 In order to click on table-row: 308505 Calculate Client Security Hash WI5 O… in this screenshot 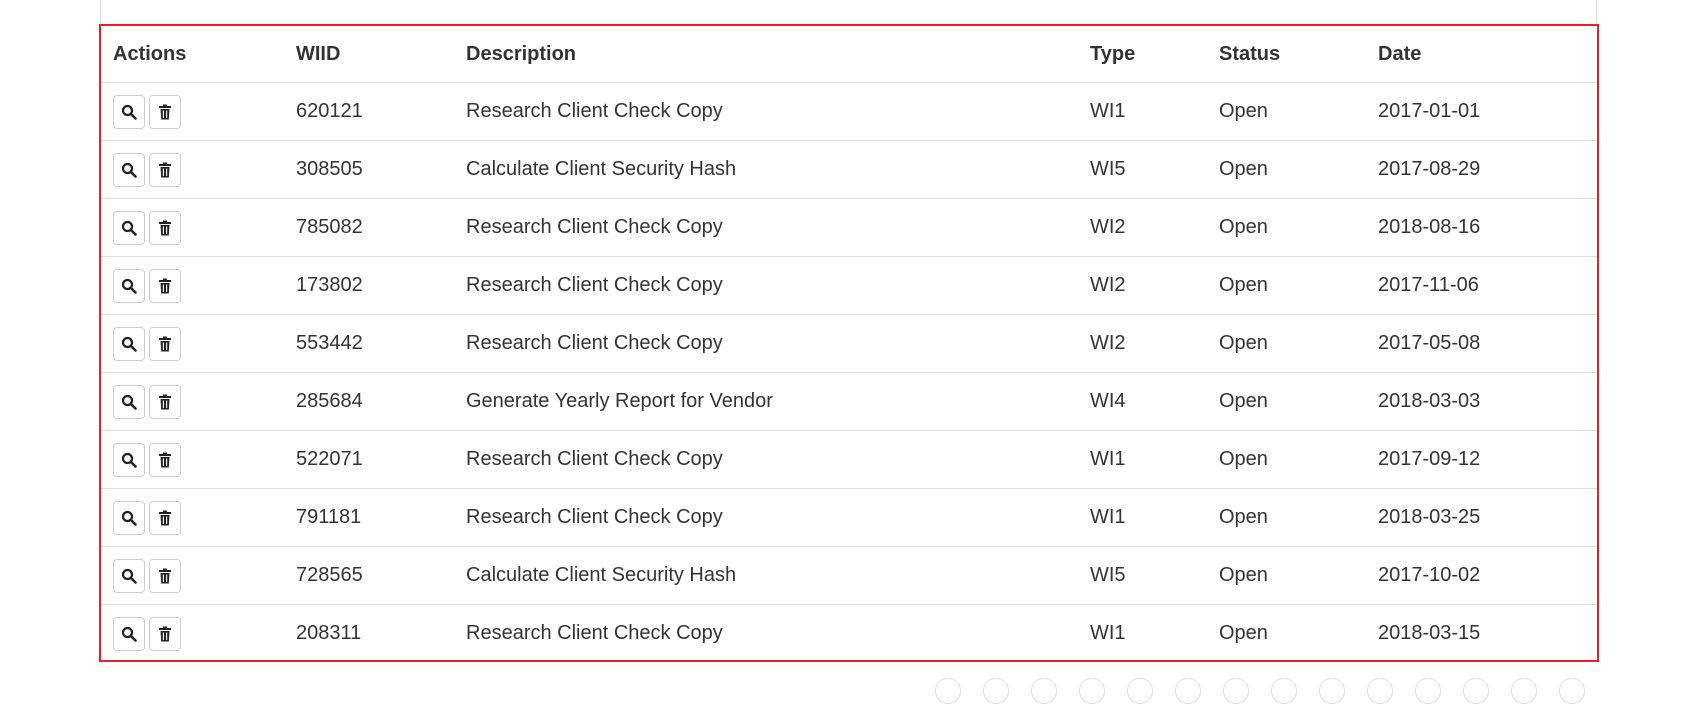, I will do `click(849, 169)`.